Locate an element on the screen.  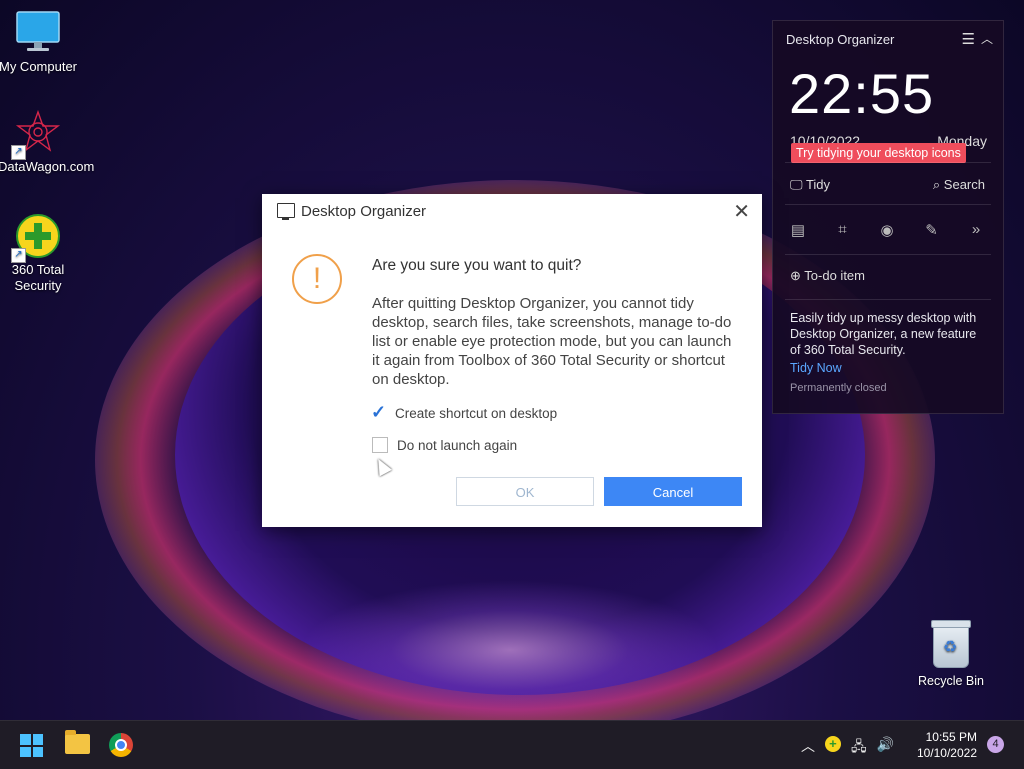
tidy-button: 🖵 Tidy is located at coordinates (810, 185).